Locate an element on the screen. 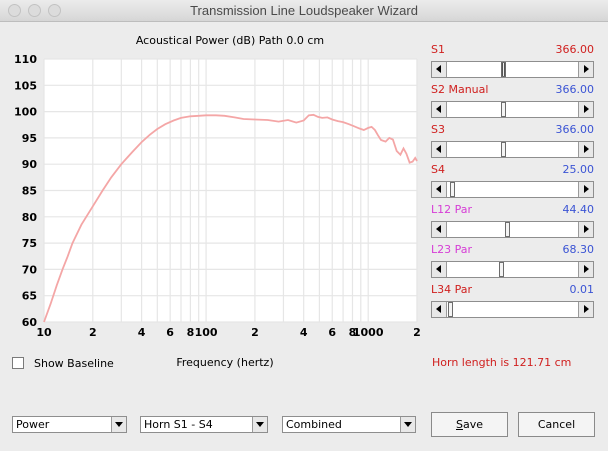 This screenshot has width=608, height=451. mode-select: Power is located at coordinates (69, 424).